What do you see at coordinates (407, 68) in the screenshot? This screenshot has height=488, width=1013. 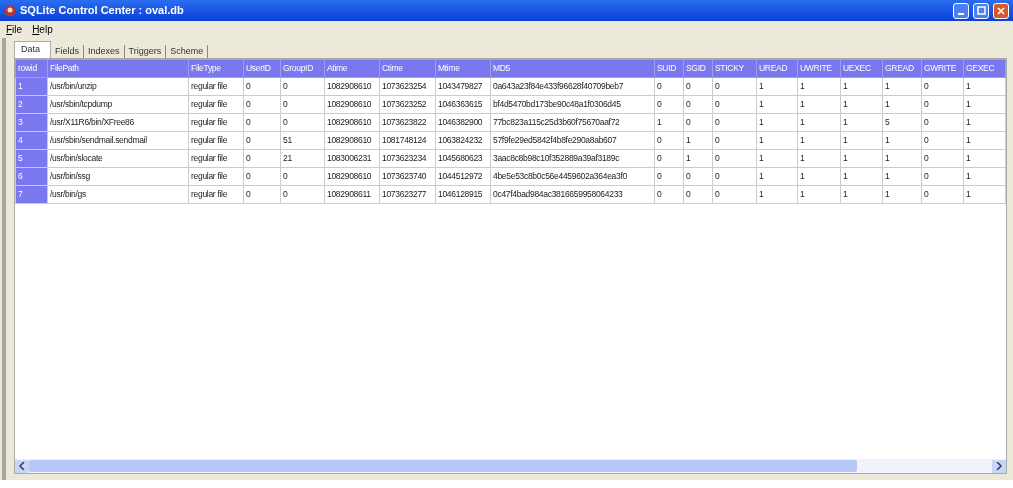 I see `column-header: Ctime` at bounding box center [407, 68].